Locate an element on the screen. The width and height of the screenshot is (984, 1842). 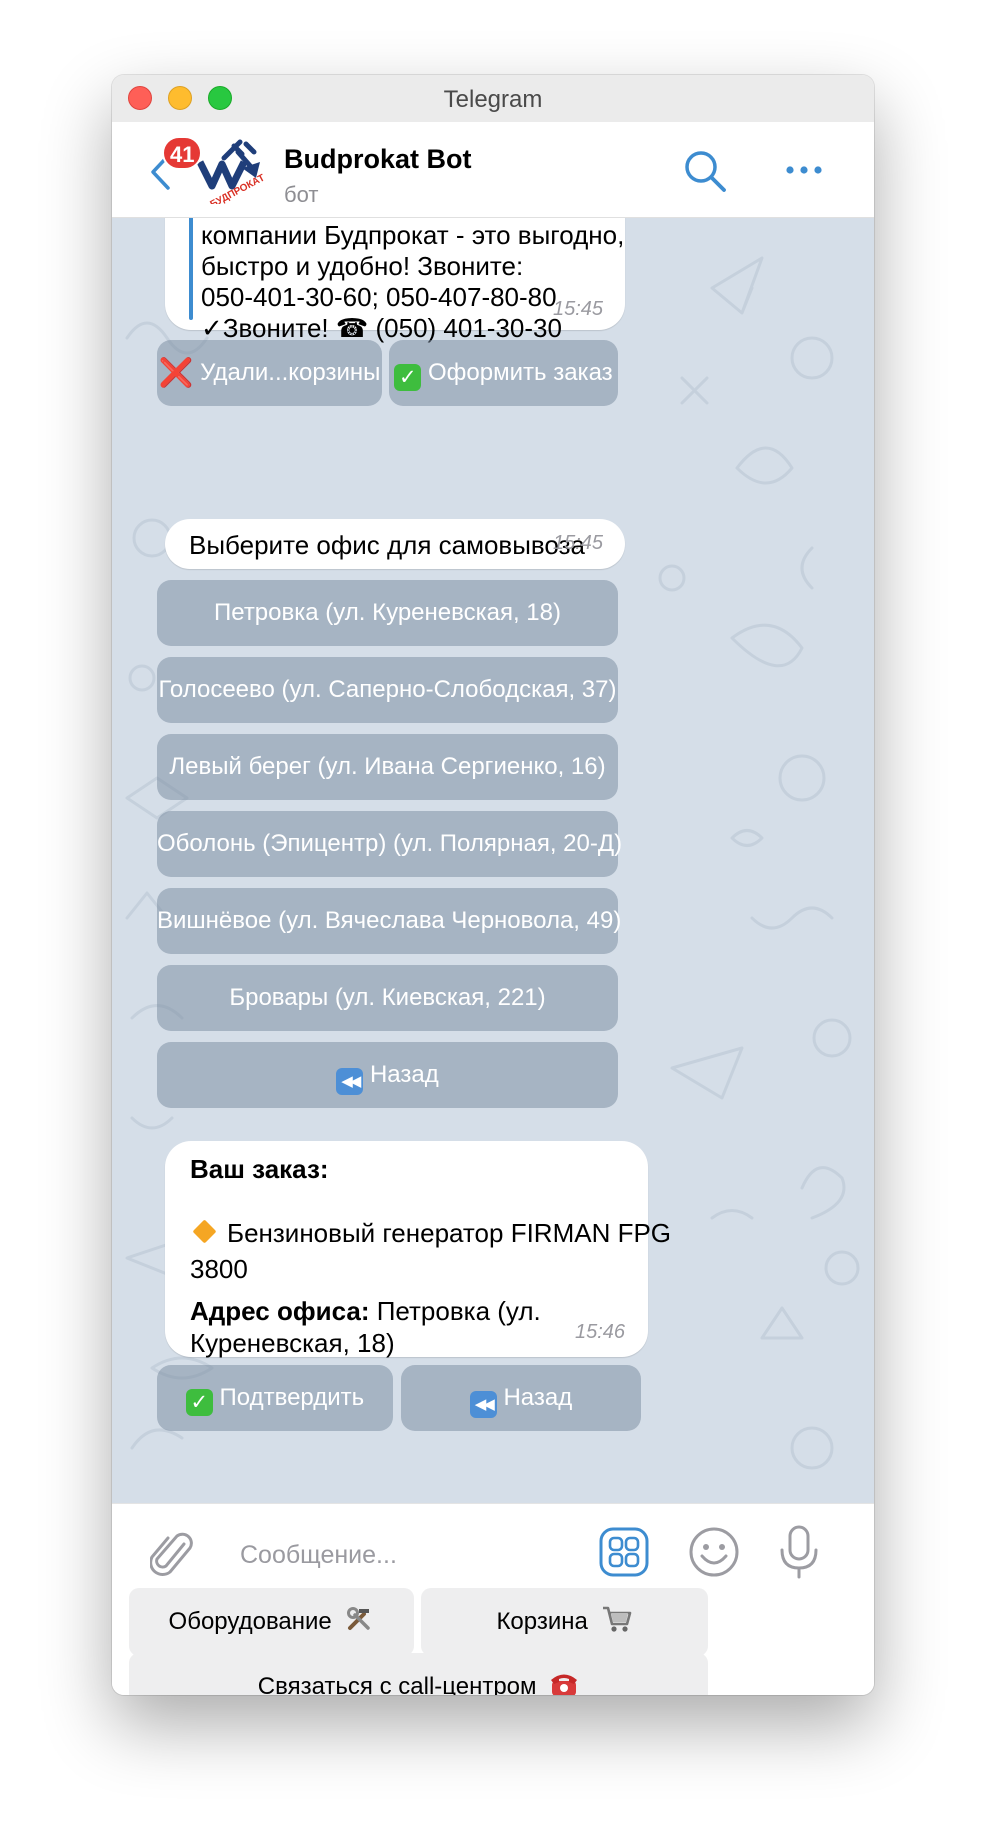
emoji-smile-icon is located at coordinates (714, 1552).